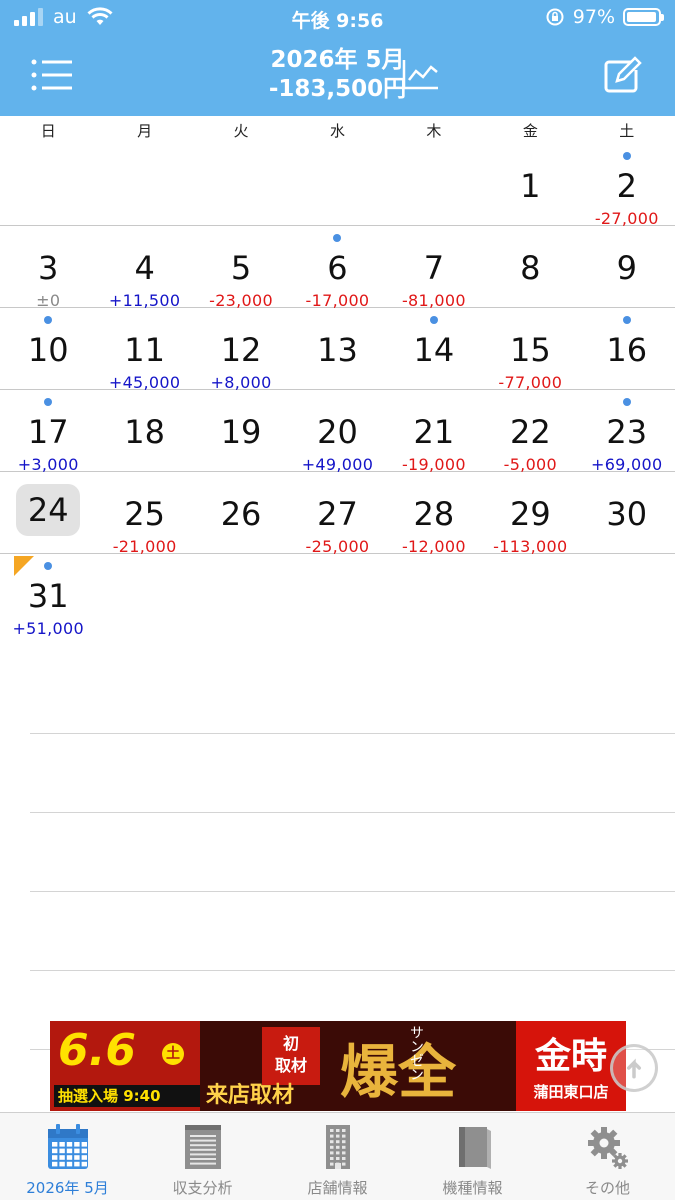  I want to click on compose-icon, so click(623, 75).